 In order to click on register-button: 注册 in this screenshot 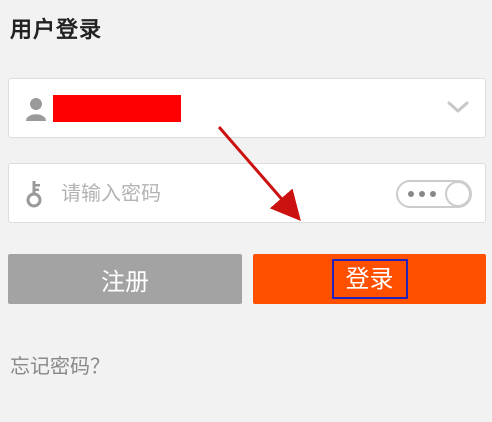, I will do `click(125, 279)`.